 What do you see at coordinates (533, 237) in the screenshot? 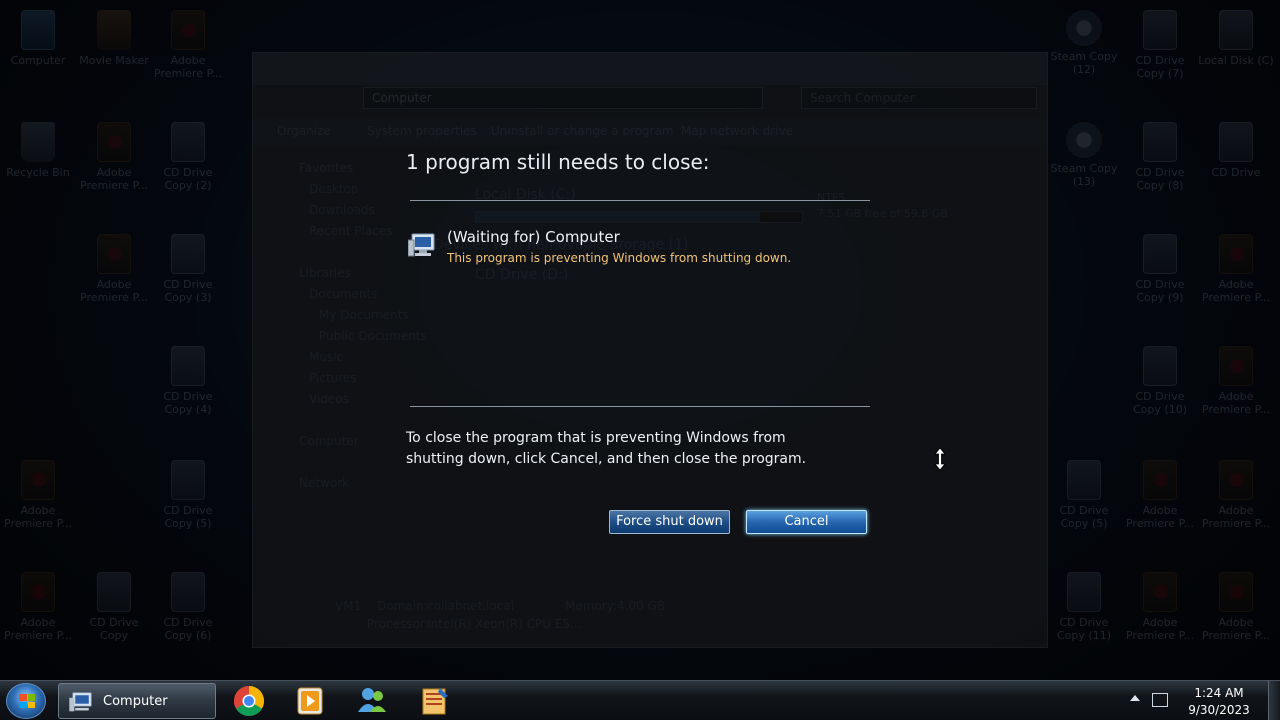
I see `program-name: (Waiting for) Computer` at bounding box center [533, 237].